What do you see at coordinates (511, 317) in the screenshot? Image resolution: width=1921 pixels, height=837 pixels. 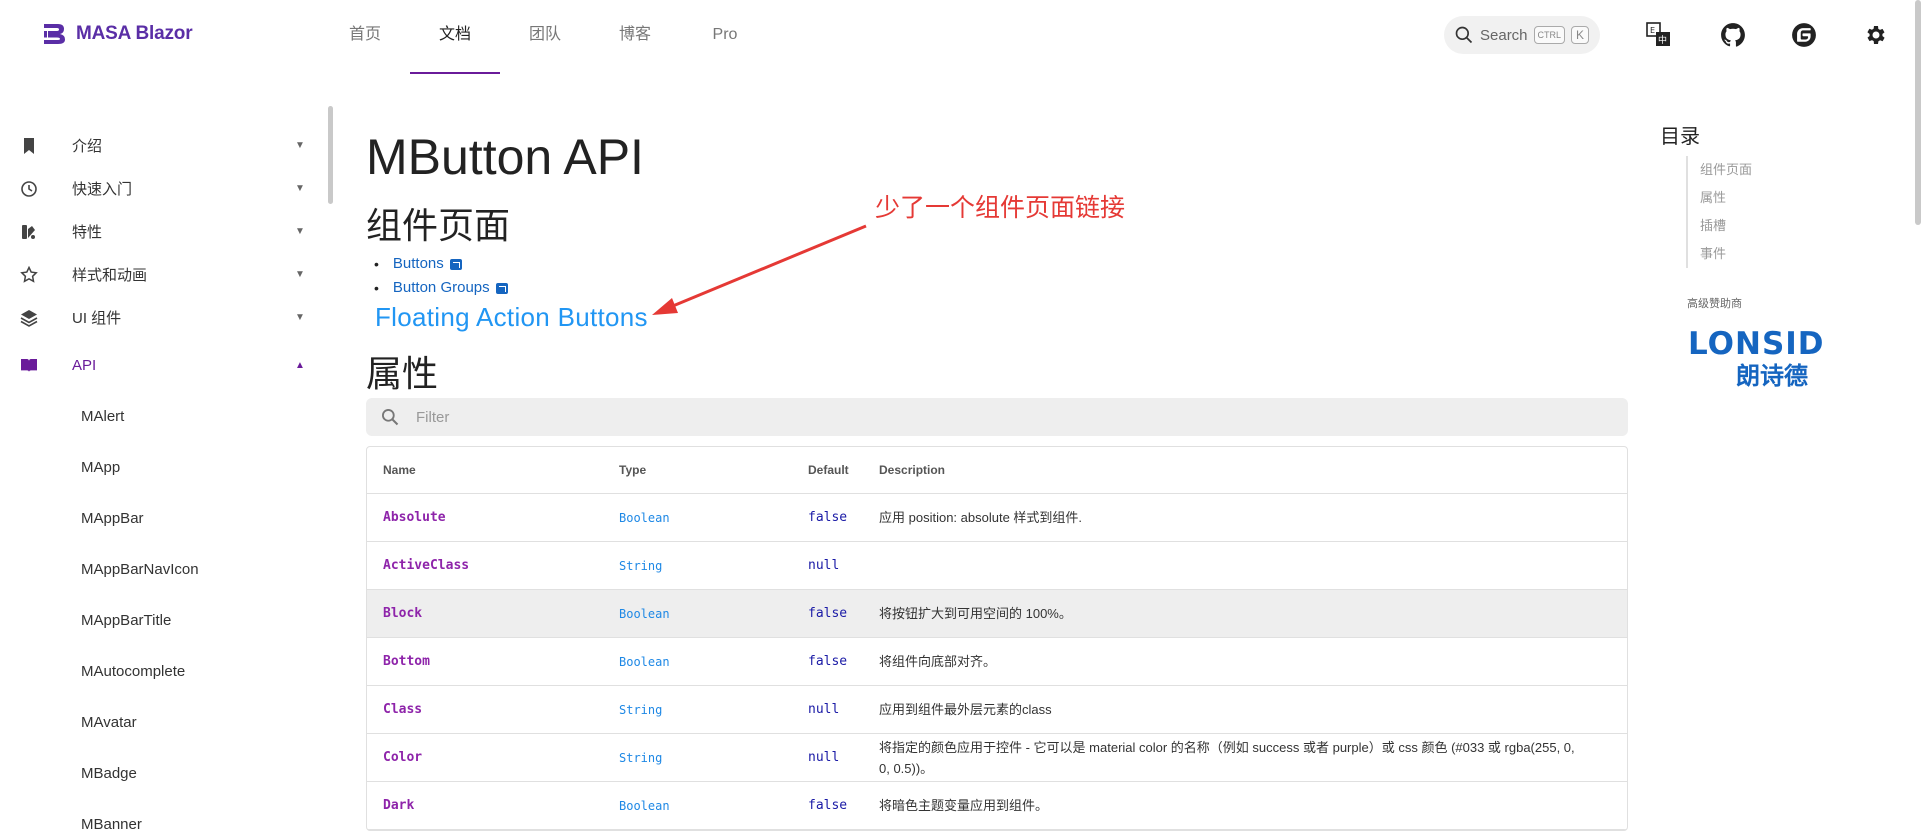 I see `link-floating-action-buttons: Floating Action Buttons` at bounding box center [511, 317].